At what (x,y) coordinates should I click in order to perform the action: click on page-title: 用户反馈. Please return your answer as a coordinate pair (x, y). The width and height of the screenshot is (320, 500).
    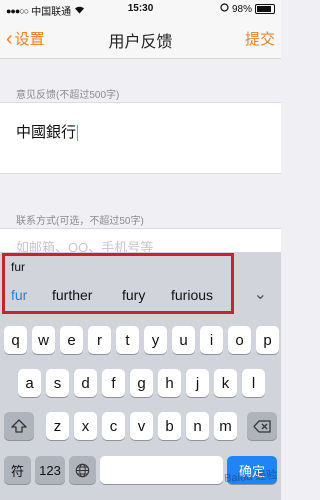
    Looking at the image, I should click on (140, 42).